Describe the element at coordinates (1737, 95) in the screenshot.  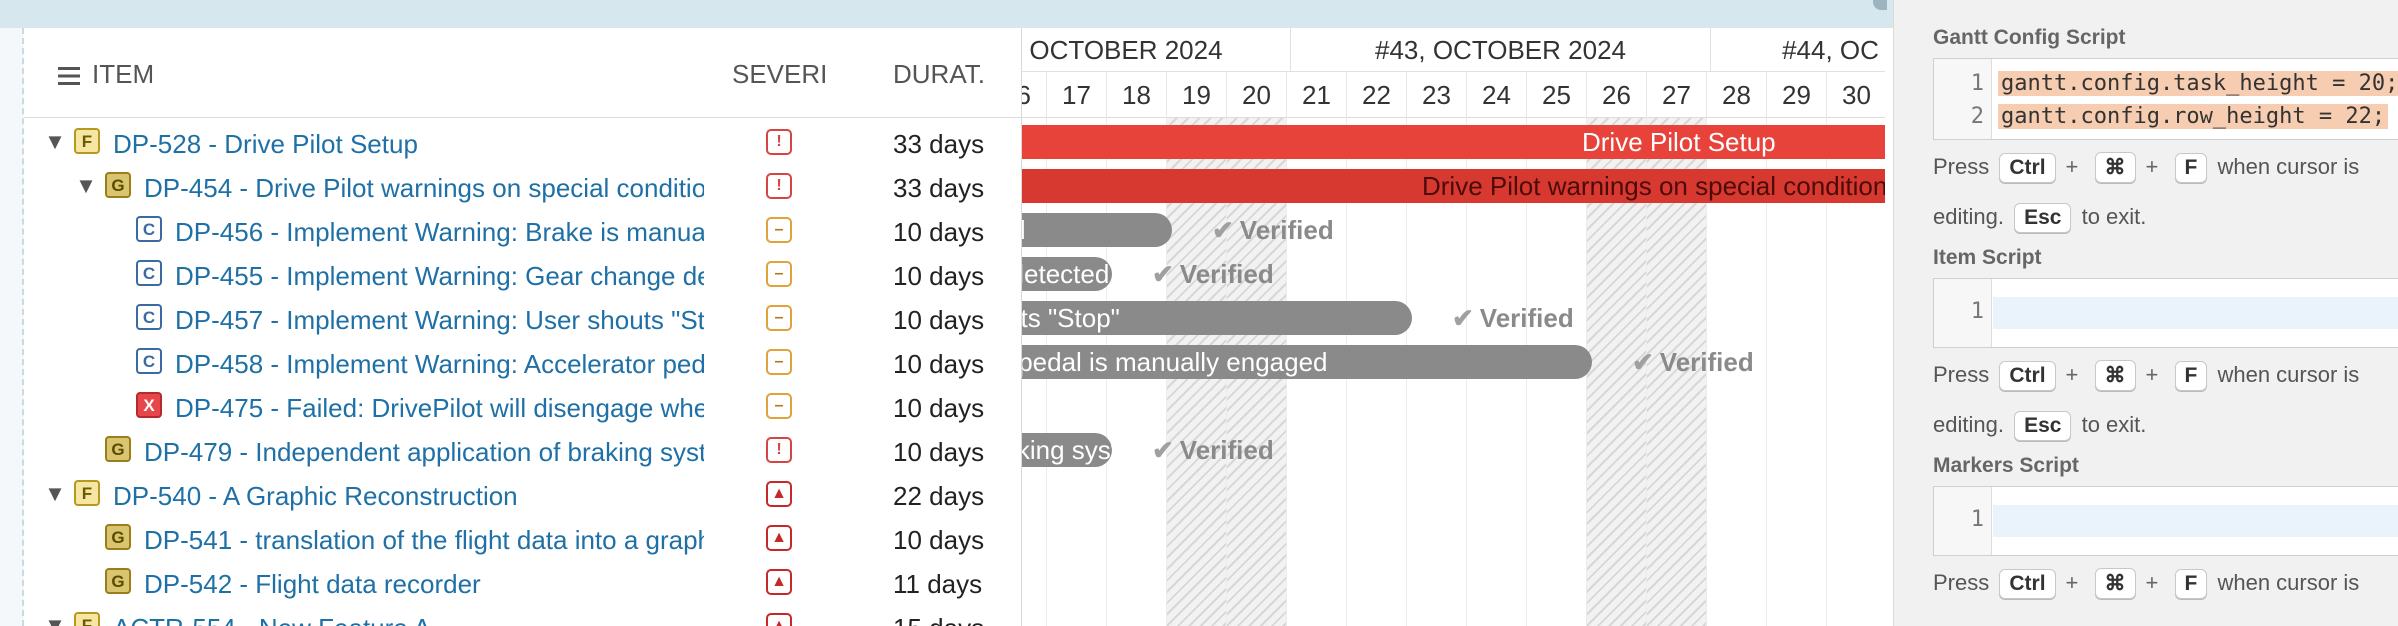
I see `gantt-day-label: 28` at that location.